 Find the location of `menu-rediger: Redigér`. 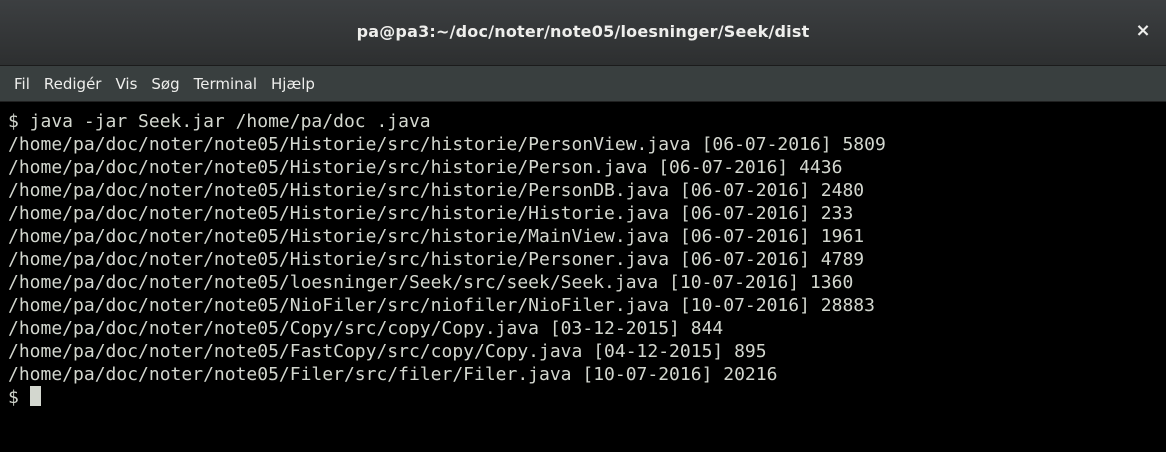

menu-rediger: Redigér is located at coordinates (73, 84).